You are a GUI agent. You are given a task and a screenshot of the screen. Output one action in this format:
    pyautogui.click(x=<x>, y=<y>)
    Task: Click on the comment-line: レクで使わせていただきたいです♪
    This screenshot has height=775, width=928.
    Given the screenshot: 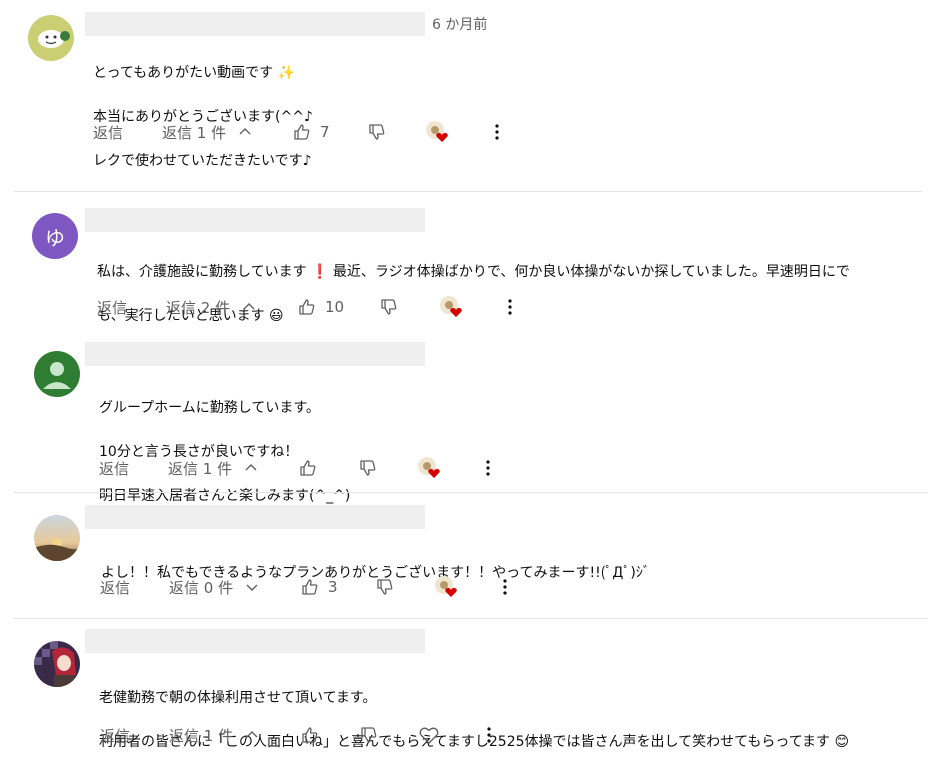 What is the action you would take?
    pyautogui.click(x=202, y=161)
    